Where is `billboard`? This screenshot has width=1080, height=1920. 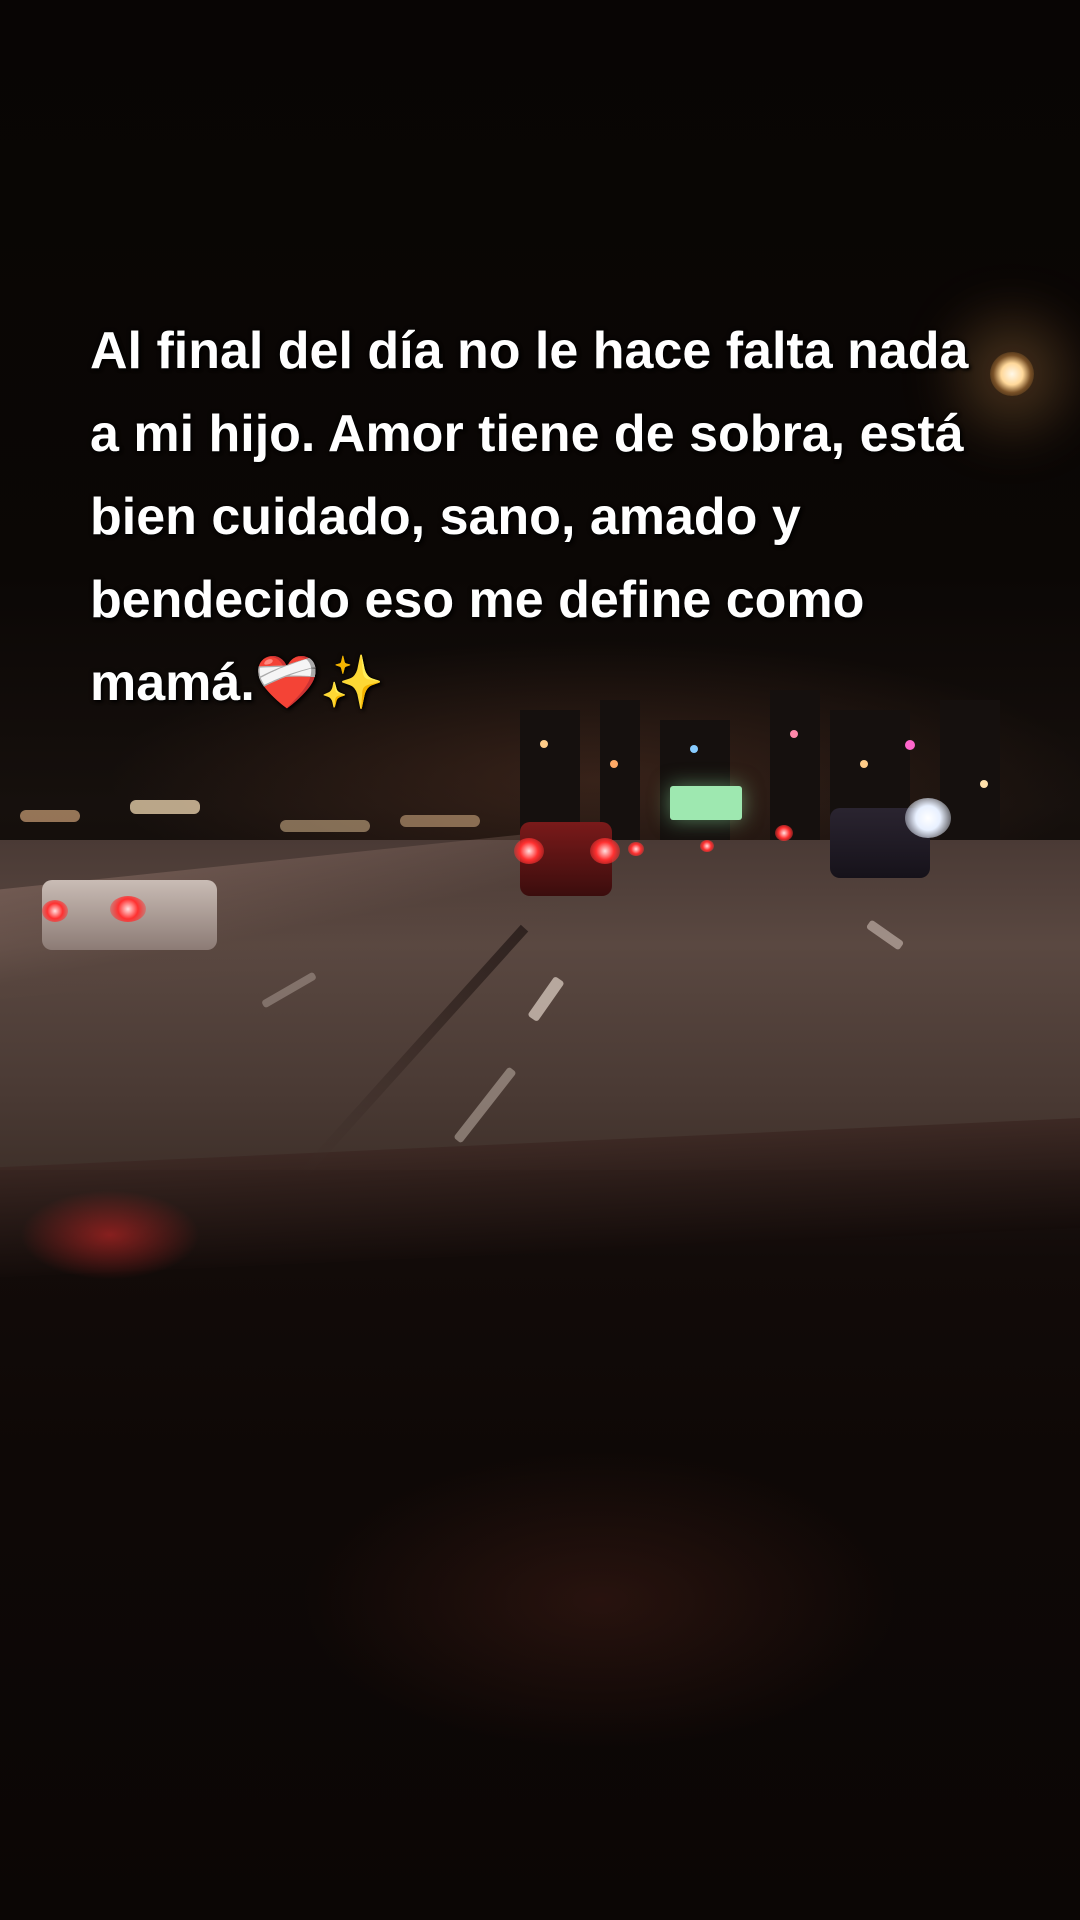 billboard is located at coordinates (706, 803).